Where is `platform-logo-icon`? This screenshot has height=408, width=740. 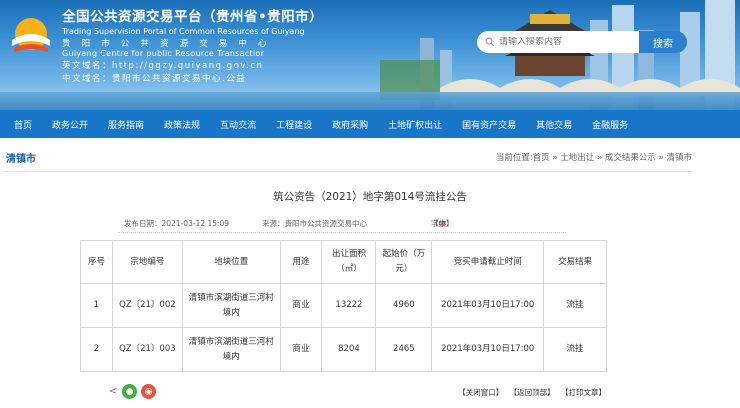 platform-logo-icon is located at coordinates (31, 35).